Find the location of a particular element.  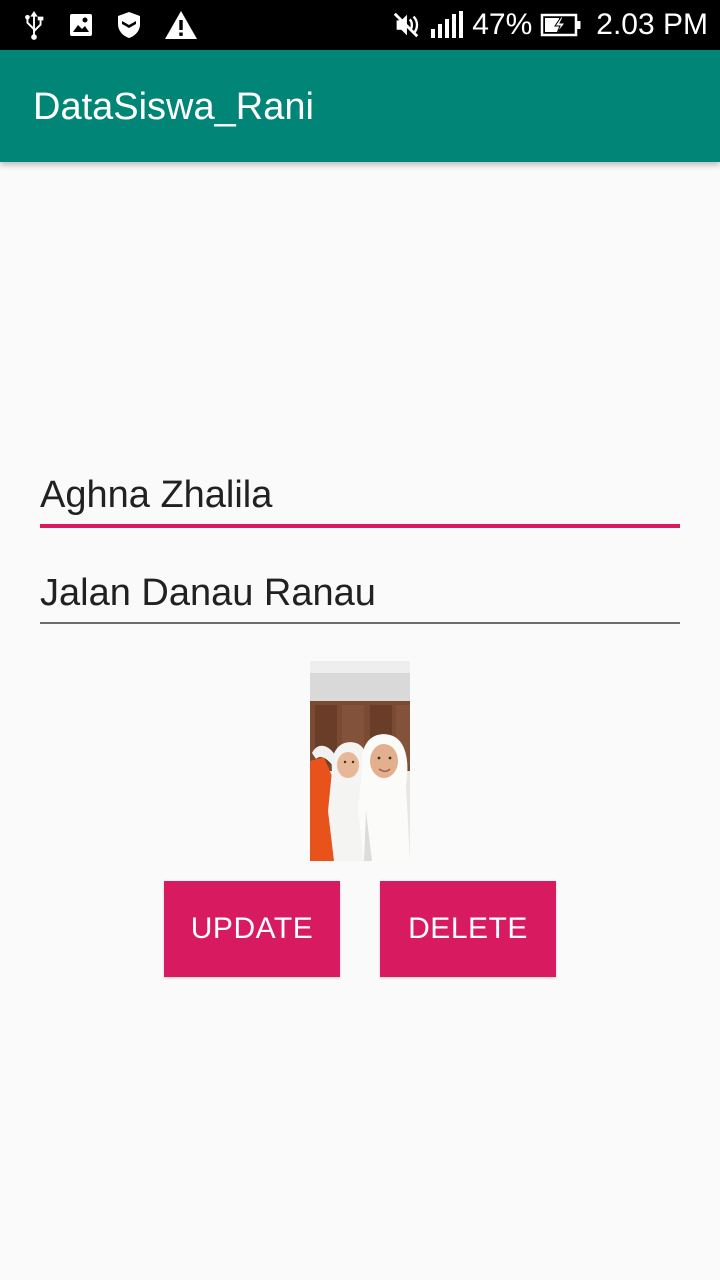

address-field: Jalan Danau Ranau is located at coordinates (360, 600).